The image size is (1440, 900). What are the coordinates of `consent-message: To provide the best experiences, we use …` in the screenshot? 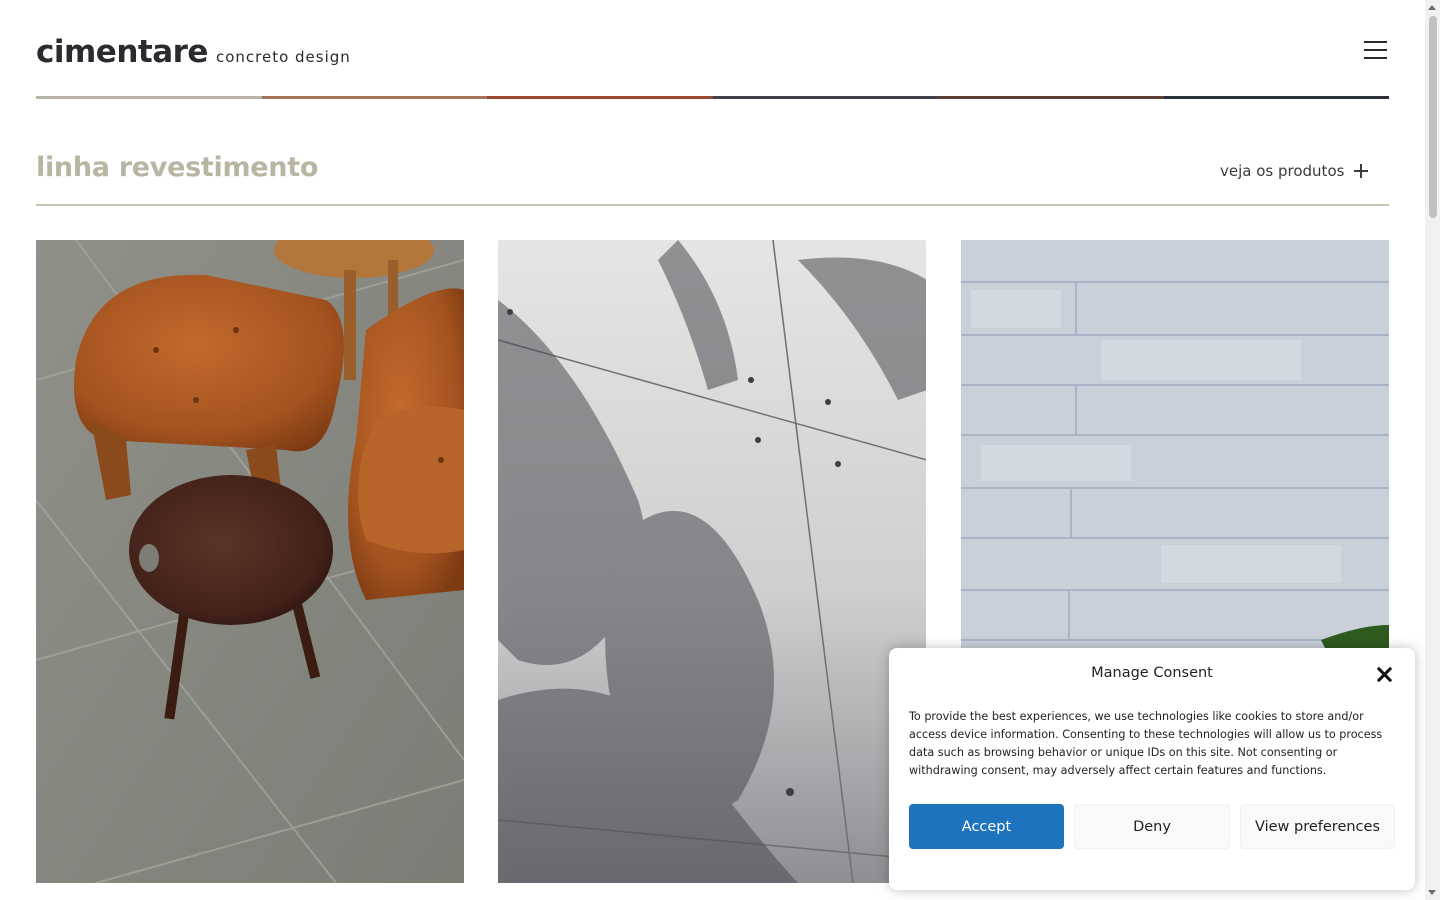 It's located at (1146, 743).